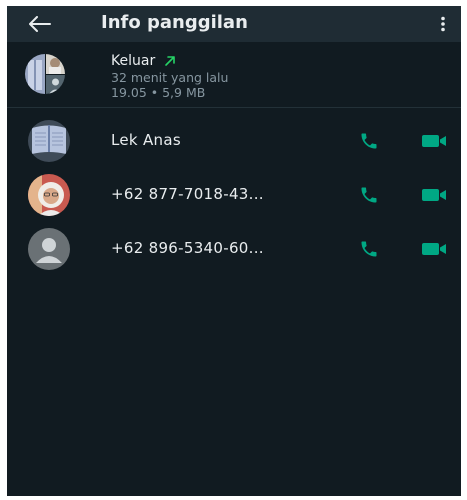  Describe the element at coordinates (234, 107) in the screenshot. I see `divider` at that location.